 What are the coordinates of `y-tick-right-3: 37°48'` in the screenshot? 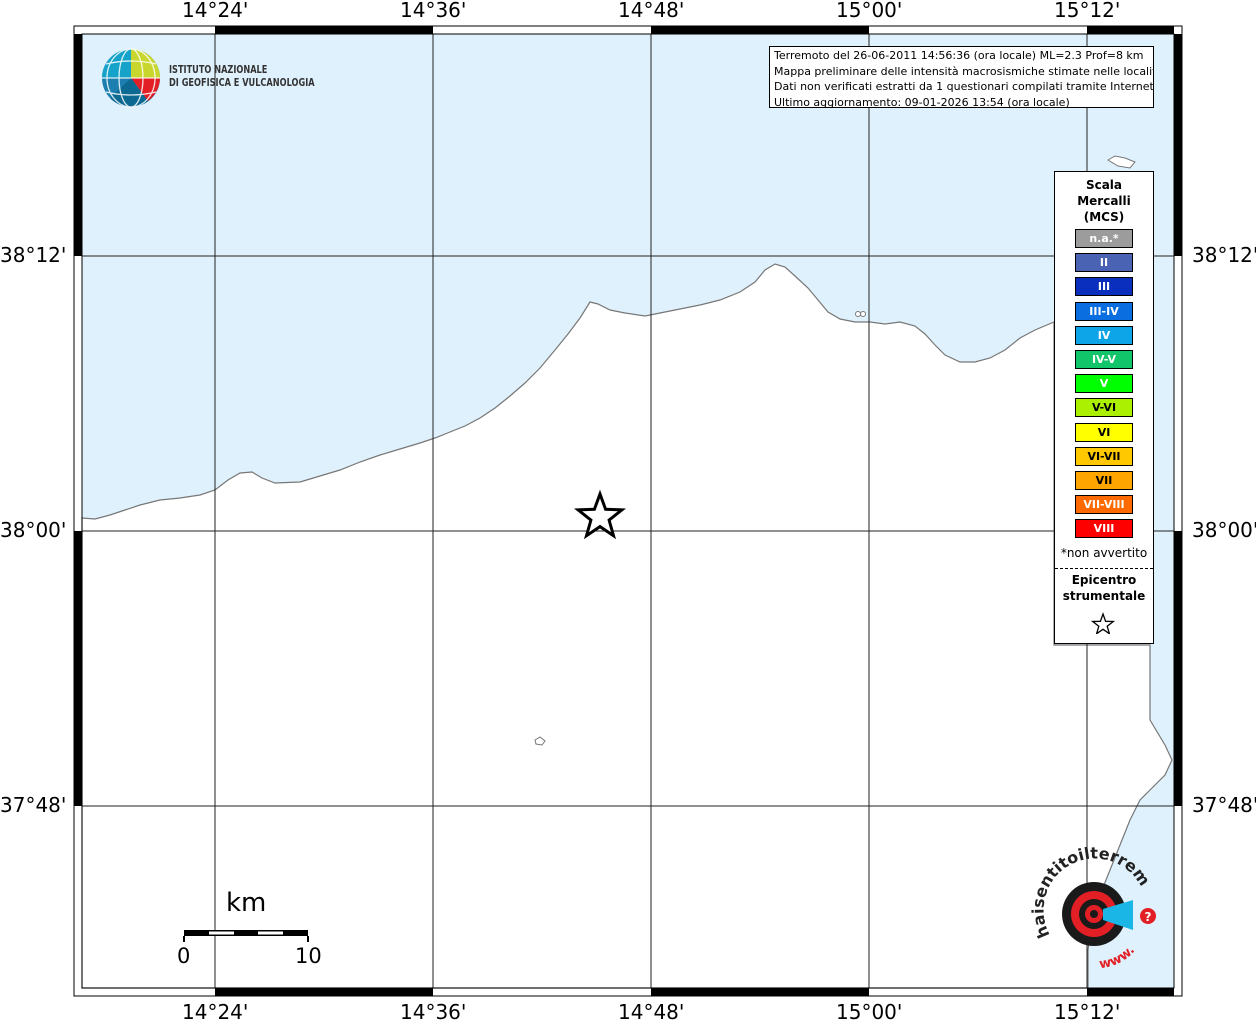 It's located at (1224, 805).